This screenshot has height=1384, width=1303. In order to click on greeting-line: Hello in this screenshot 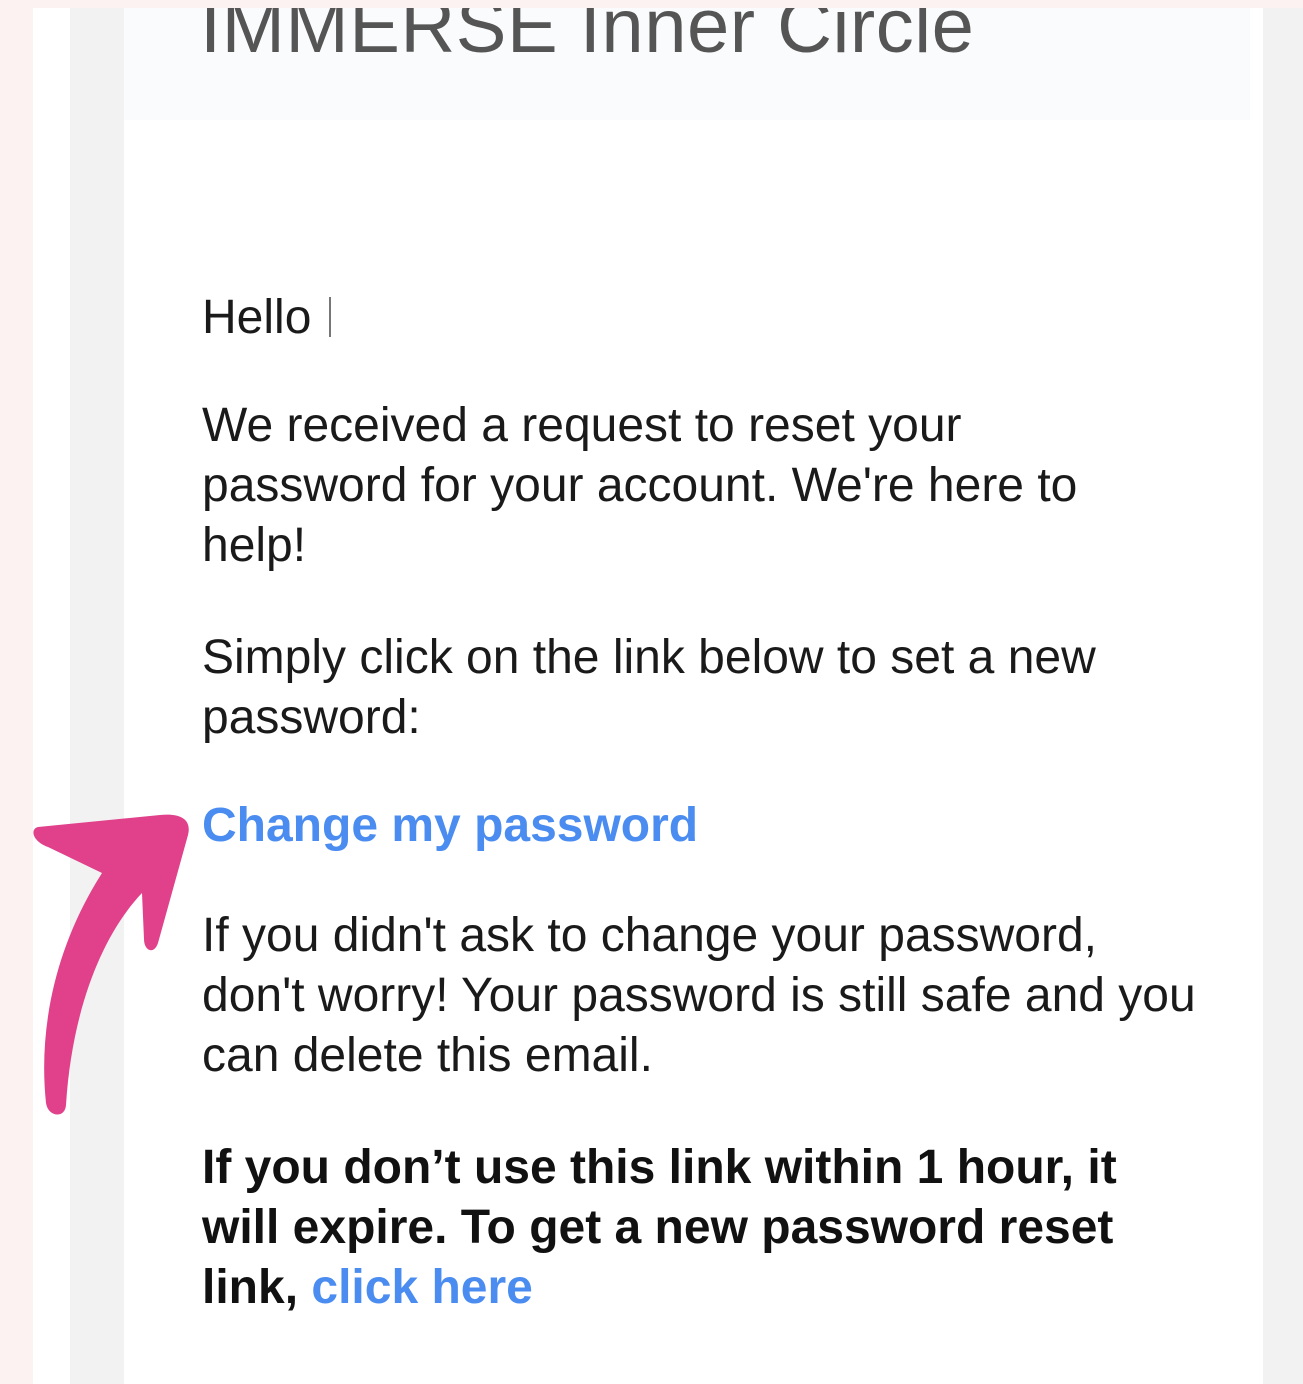, I will do `click(267, 318)`.